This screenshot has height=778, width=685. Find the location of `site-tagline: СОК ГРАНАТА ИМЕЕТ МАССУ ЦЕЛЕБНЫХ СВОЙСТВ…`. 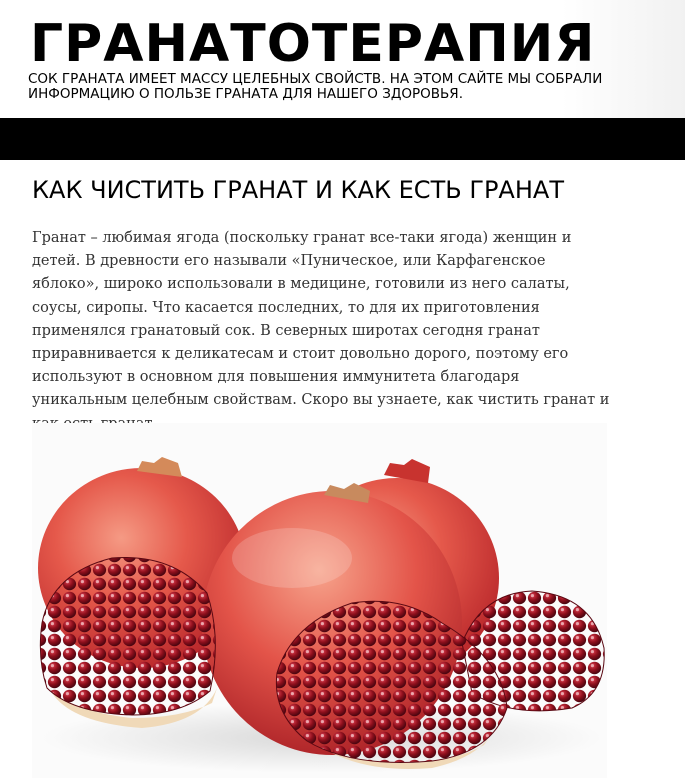

site-tagline: СОК ГРАНАТА ИМЕЕТ МАССУ ЦЕЛЕБНЫХ СВОЙСТВ… is located at coordinates (315, 86).